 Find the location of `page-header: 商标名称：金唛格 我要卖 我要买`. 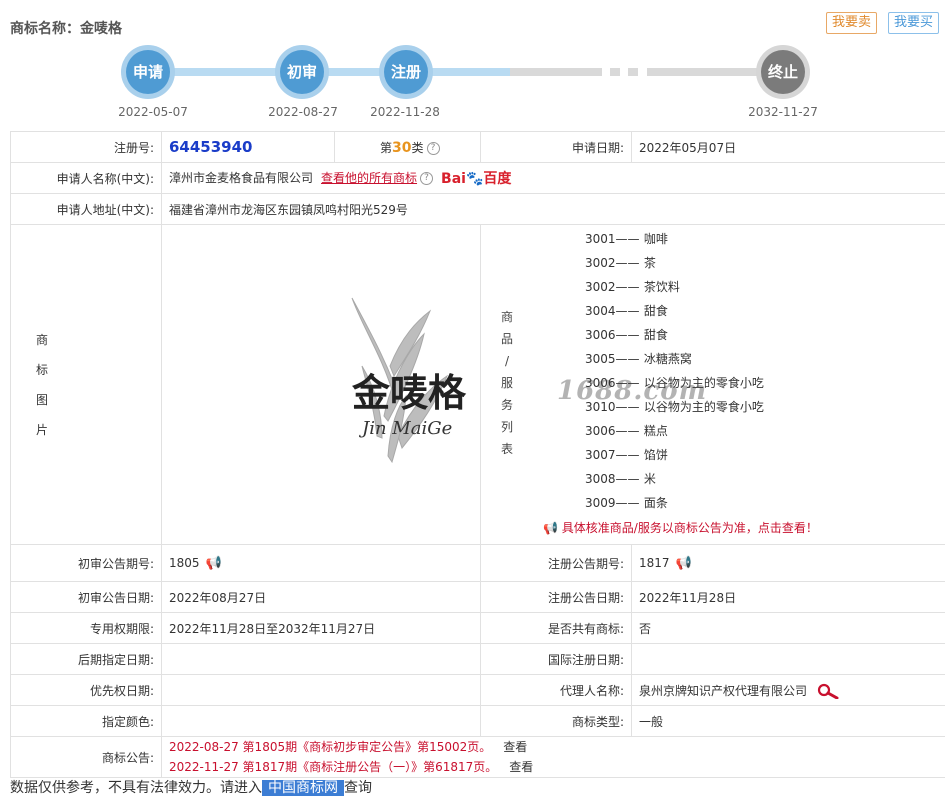

page-header: 商标名称：金唛格 我要卖 我要买 is located at coordinates (472, 20).